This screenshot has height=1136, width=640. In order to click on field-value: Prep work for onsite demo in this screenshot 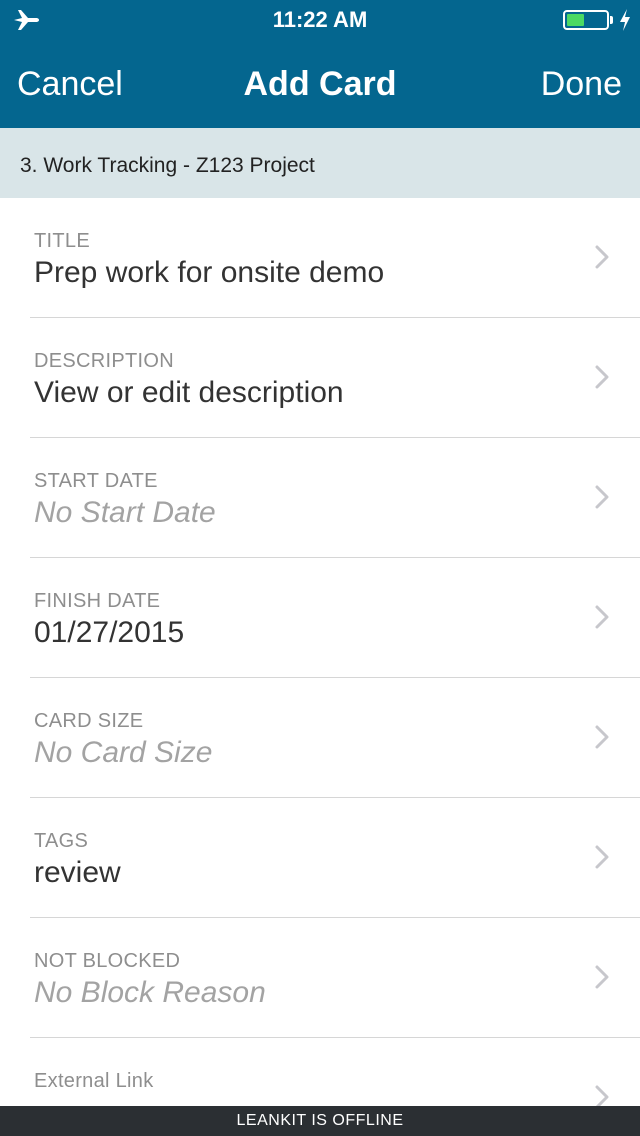, I will do `click(209, 272)`.